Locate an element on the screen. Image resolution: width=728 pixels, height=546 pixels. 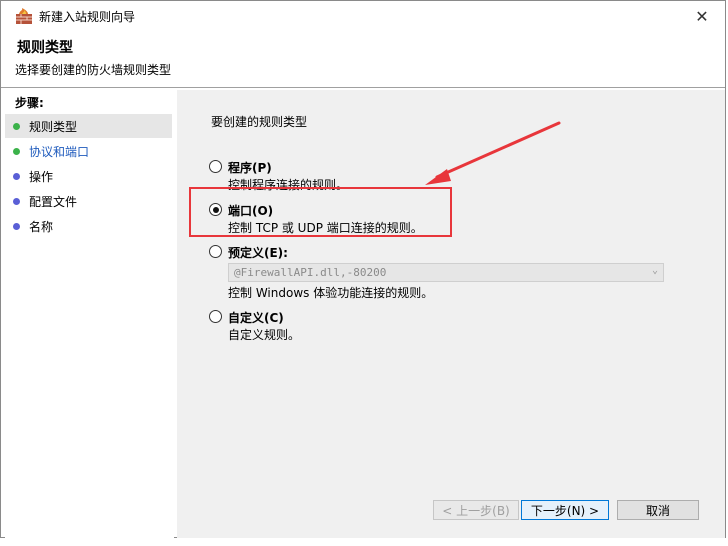
sidebar-item-label: 操作 is located at coordinates (41, 176).